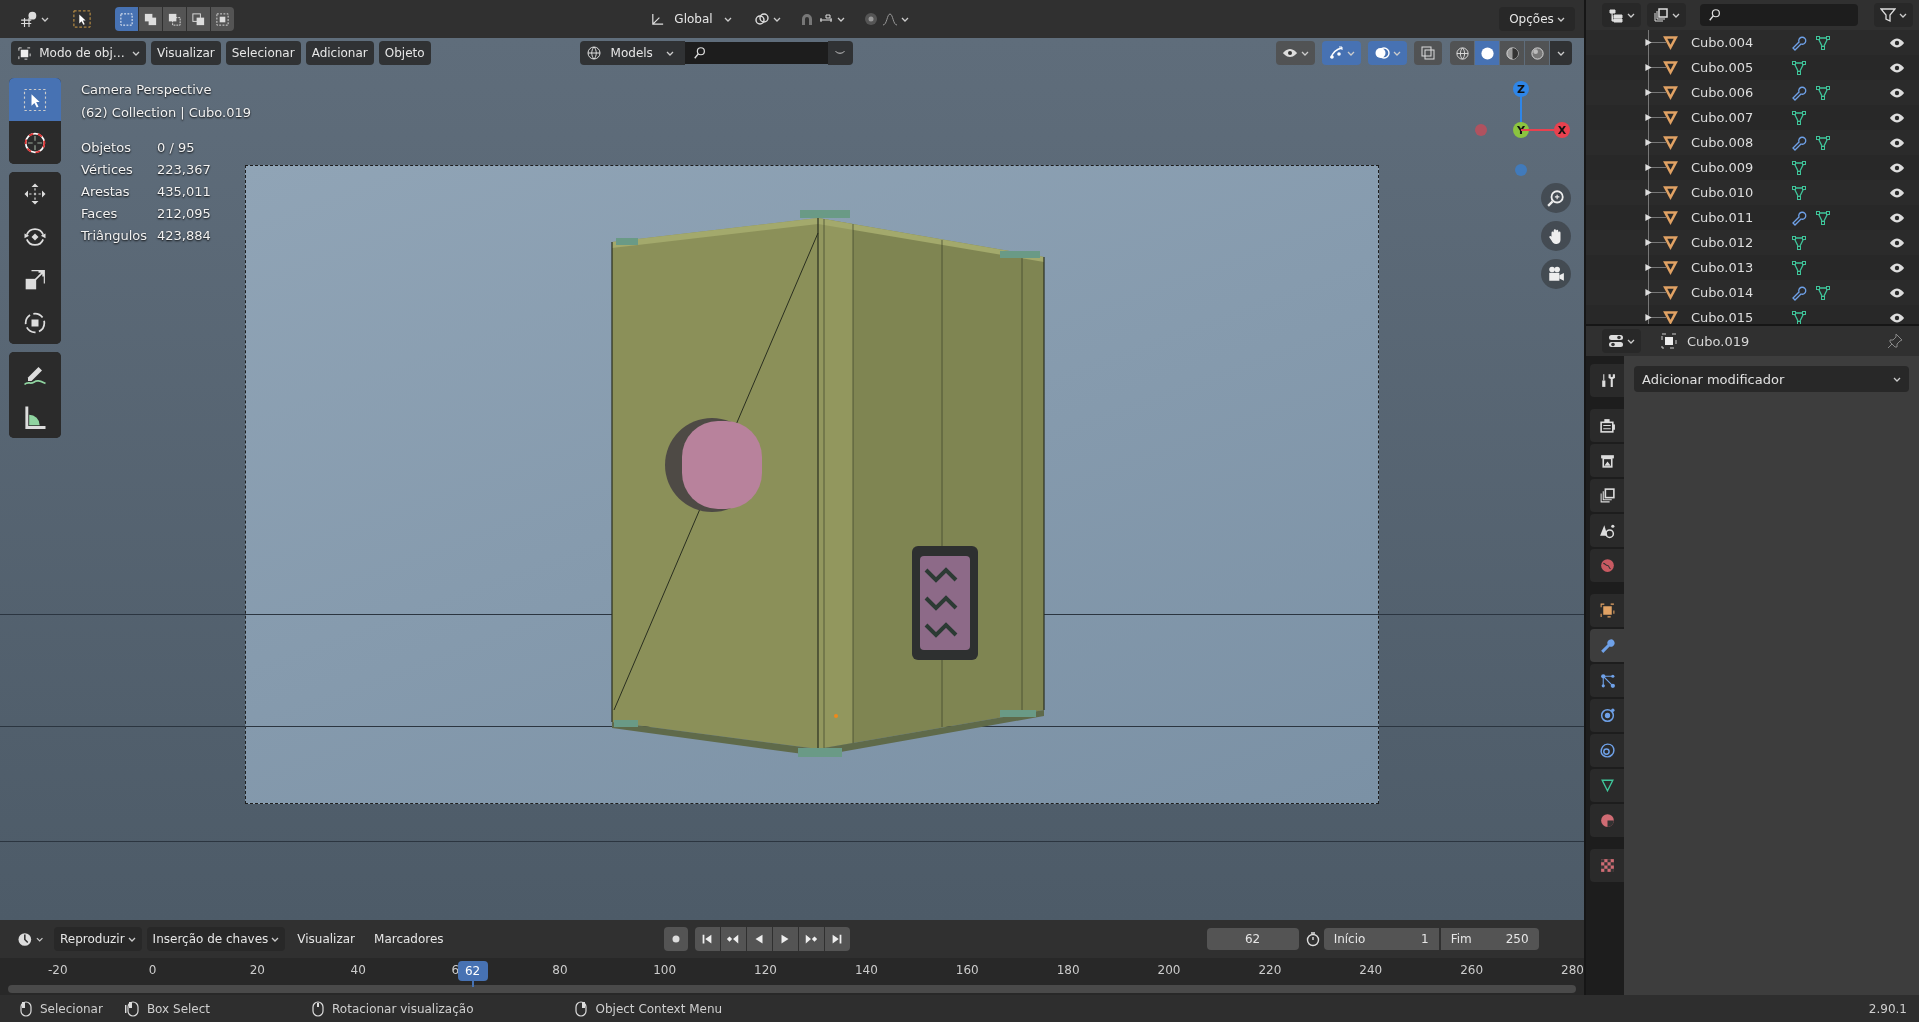 The height and width of the screenshot is (1022, 1919). Describe the element at coordinates (1512, 53) in the screenshot. I see `material-shading-button` at that location.